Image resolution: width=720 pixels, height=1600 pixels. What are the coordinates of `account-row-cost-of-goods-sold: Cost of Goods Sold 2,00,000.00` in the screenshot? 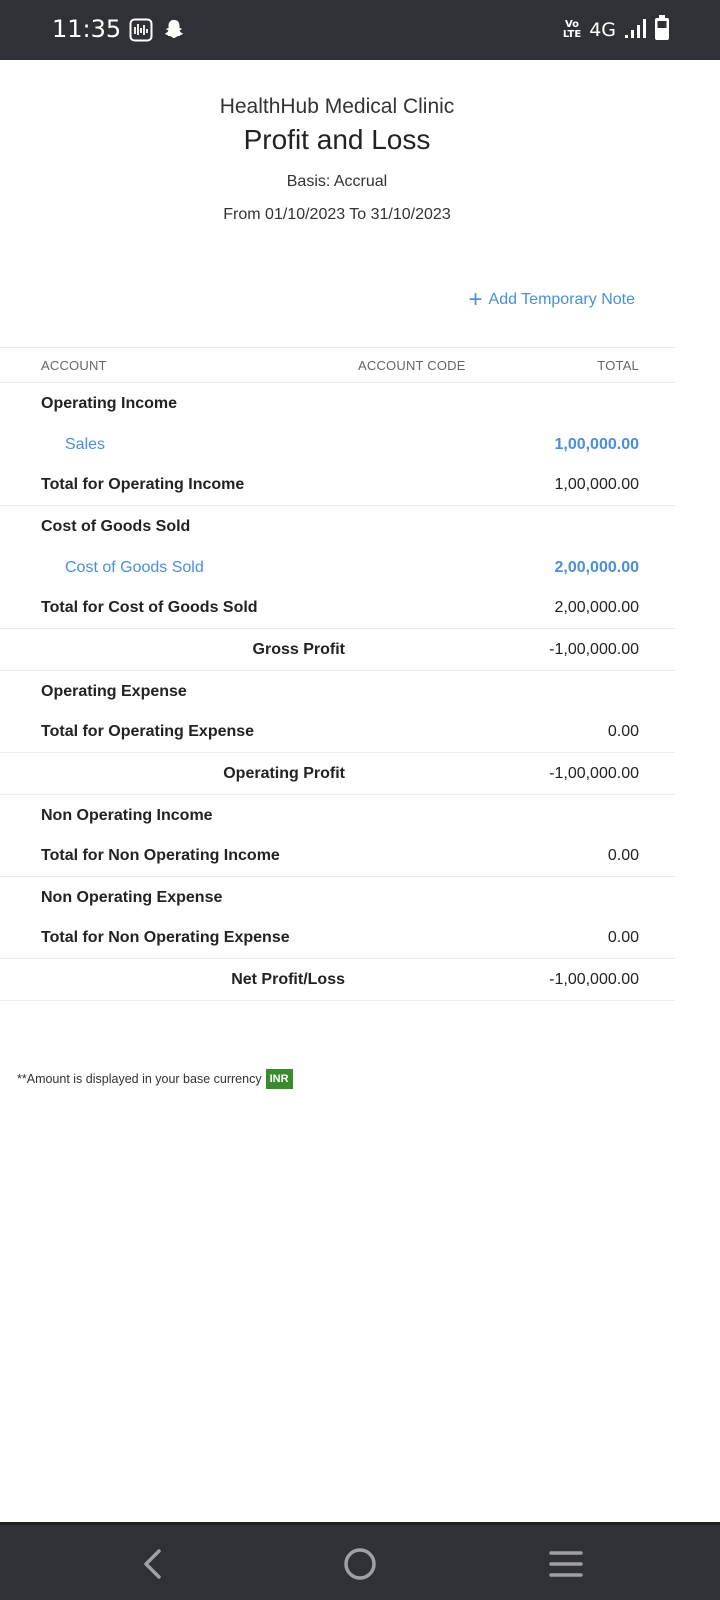 It's located at (337, 567).